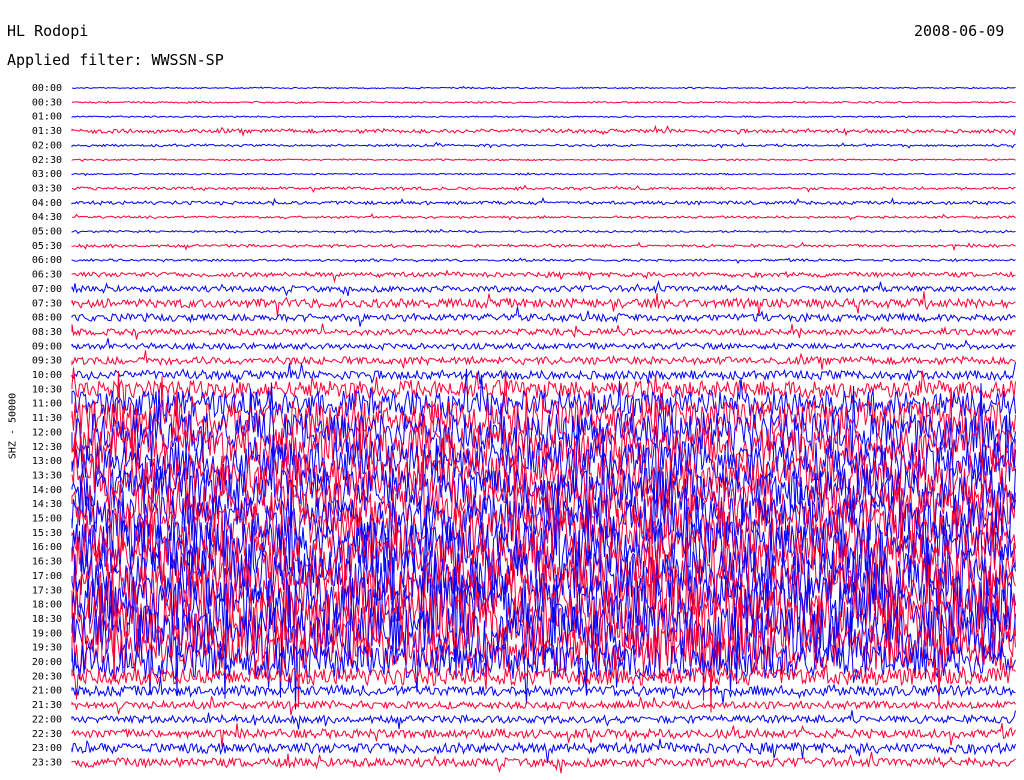  I want to click on time-tick-label: 21:30, so click(47, 705).